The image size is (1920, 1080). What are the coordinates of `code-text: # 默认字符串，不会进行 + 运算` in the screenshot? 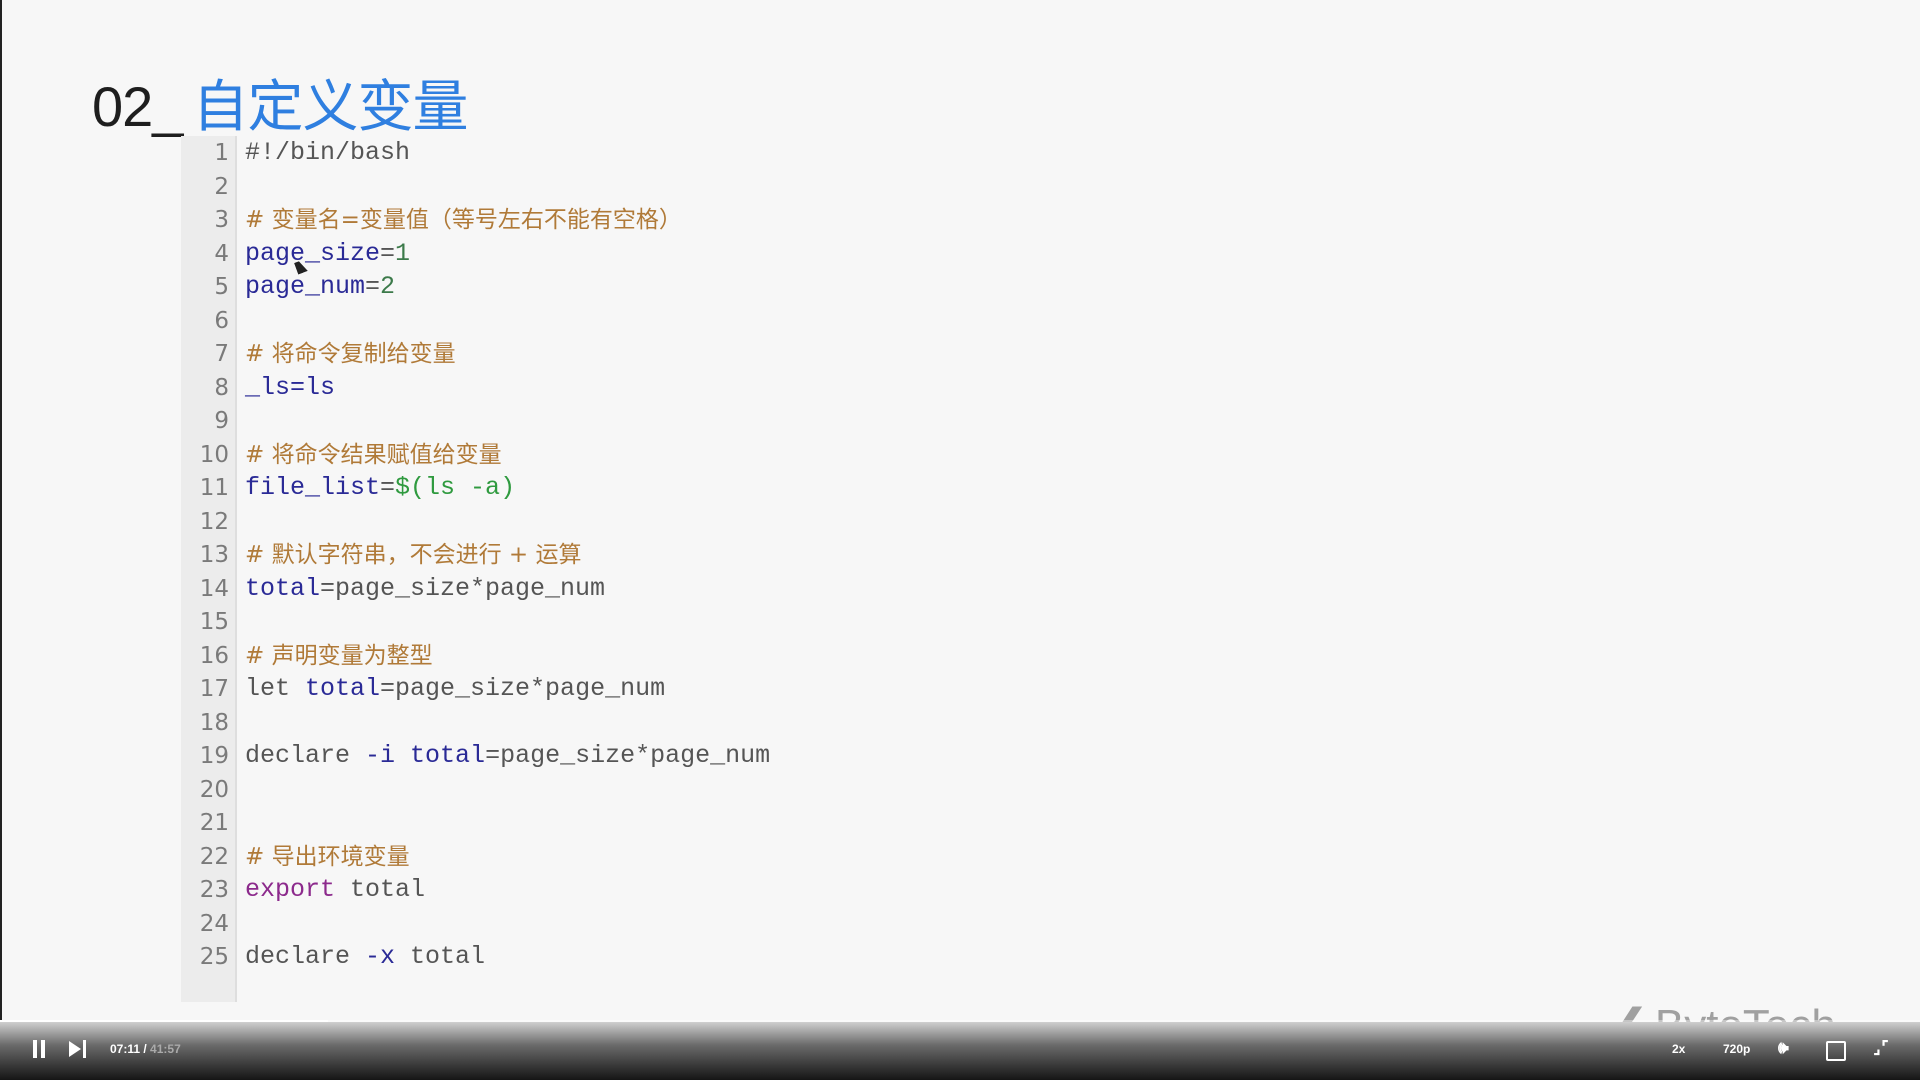 It's located at (413, 555).